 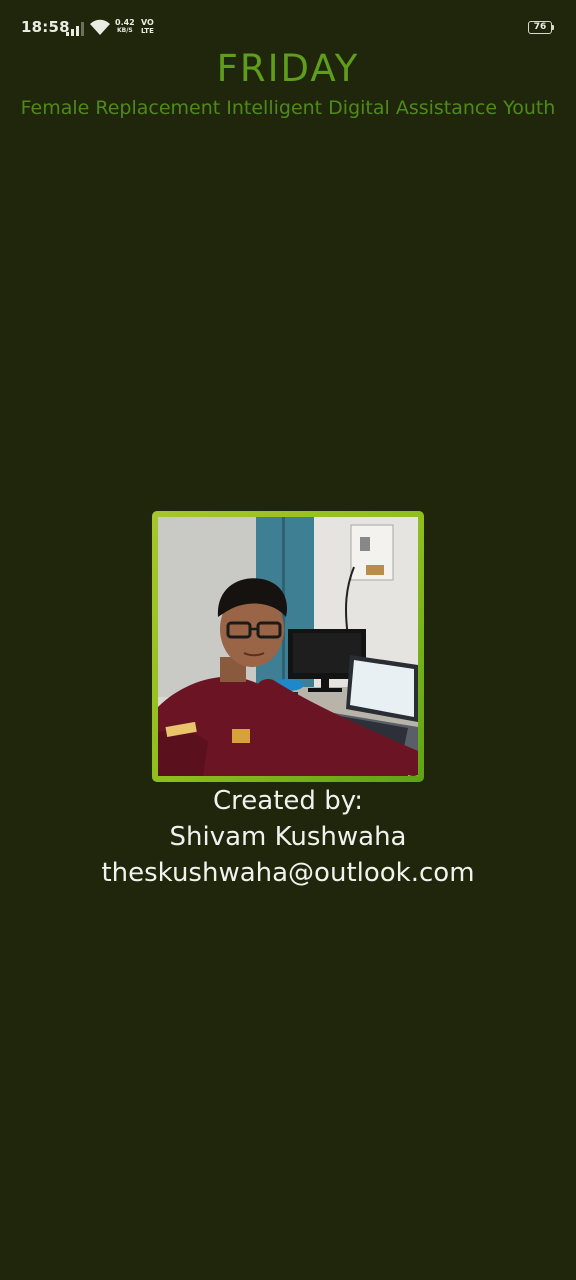 I want to click on wifi-icon, so click(x=100, y=27).